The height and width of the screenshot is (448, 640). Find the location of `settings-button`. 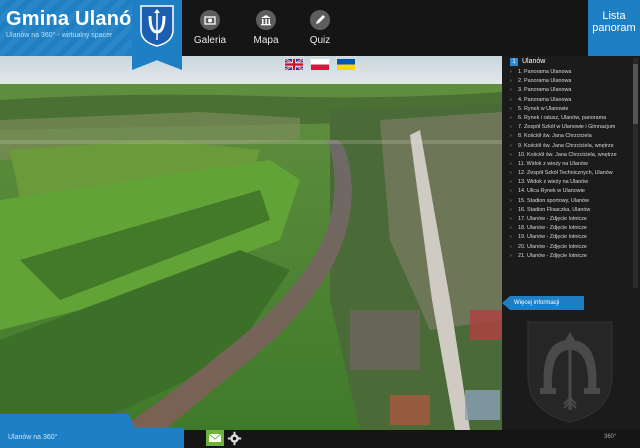

settings-button is located at coordinates (234, 438).